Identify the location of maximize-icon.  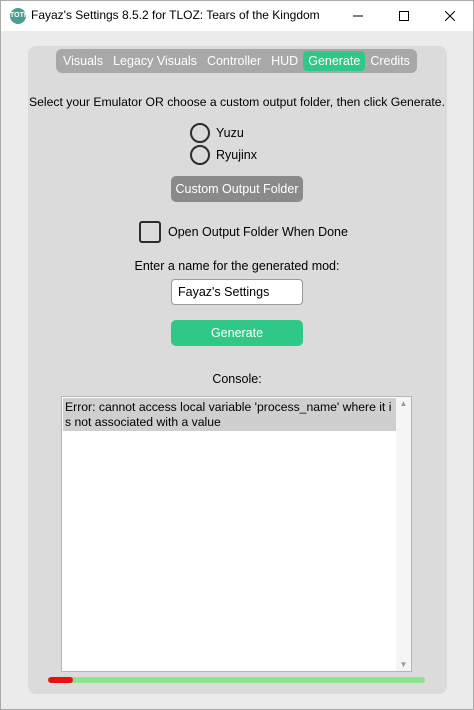
(404, 16).